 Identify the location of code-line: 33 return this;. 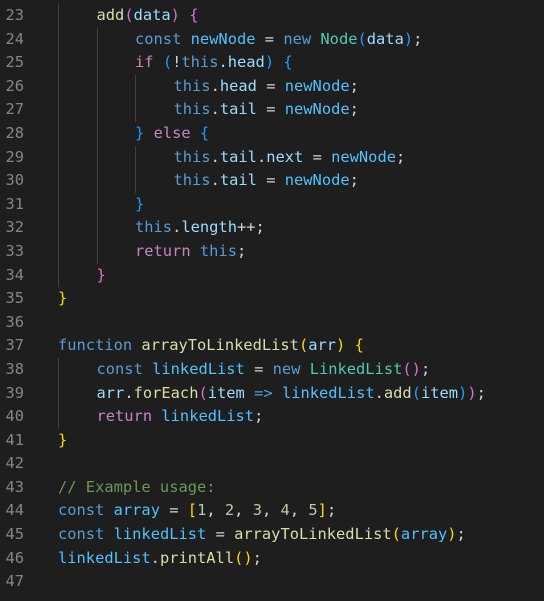
(272, 251).